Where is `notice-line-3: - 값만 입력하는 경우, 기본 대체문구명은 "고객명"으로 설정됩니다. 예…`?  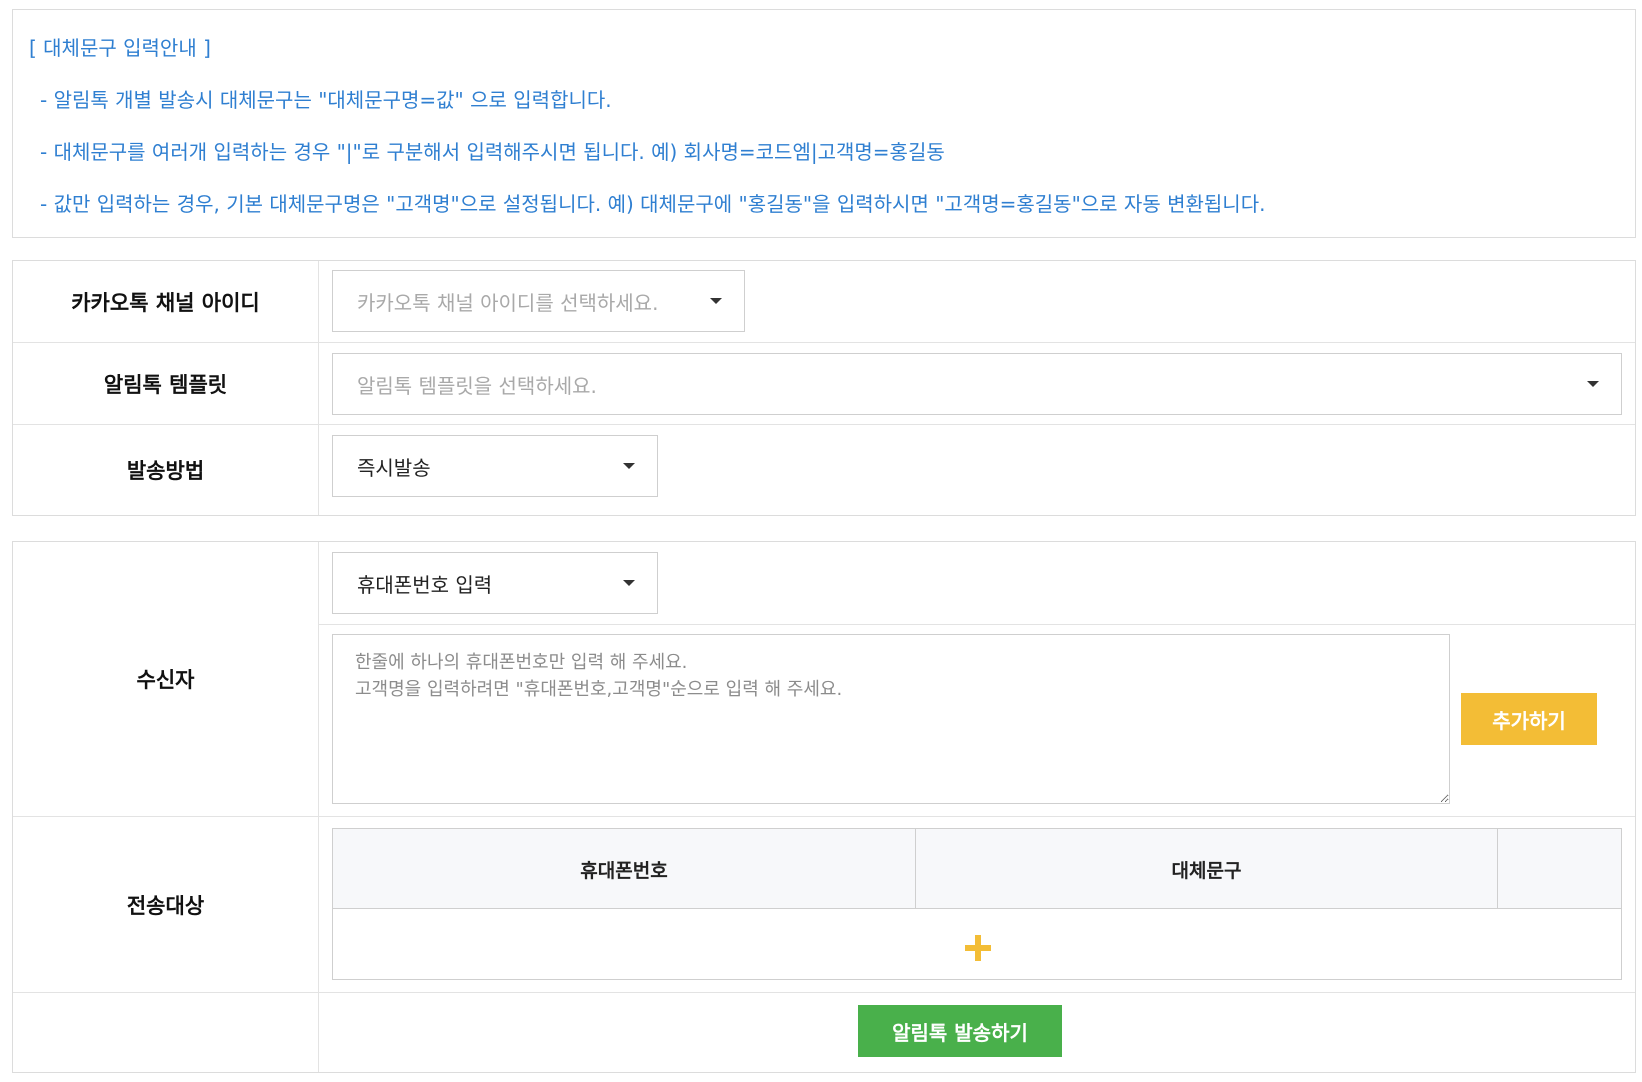 notice-line-3: - 값만 입력하는 경우, 기본 대체문구명은 "고객명"으로 설정됩니다. 예… is located at coordinates (653, 204).